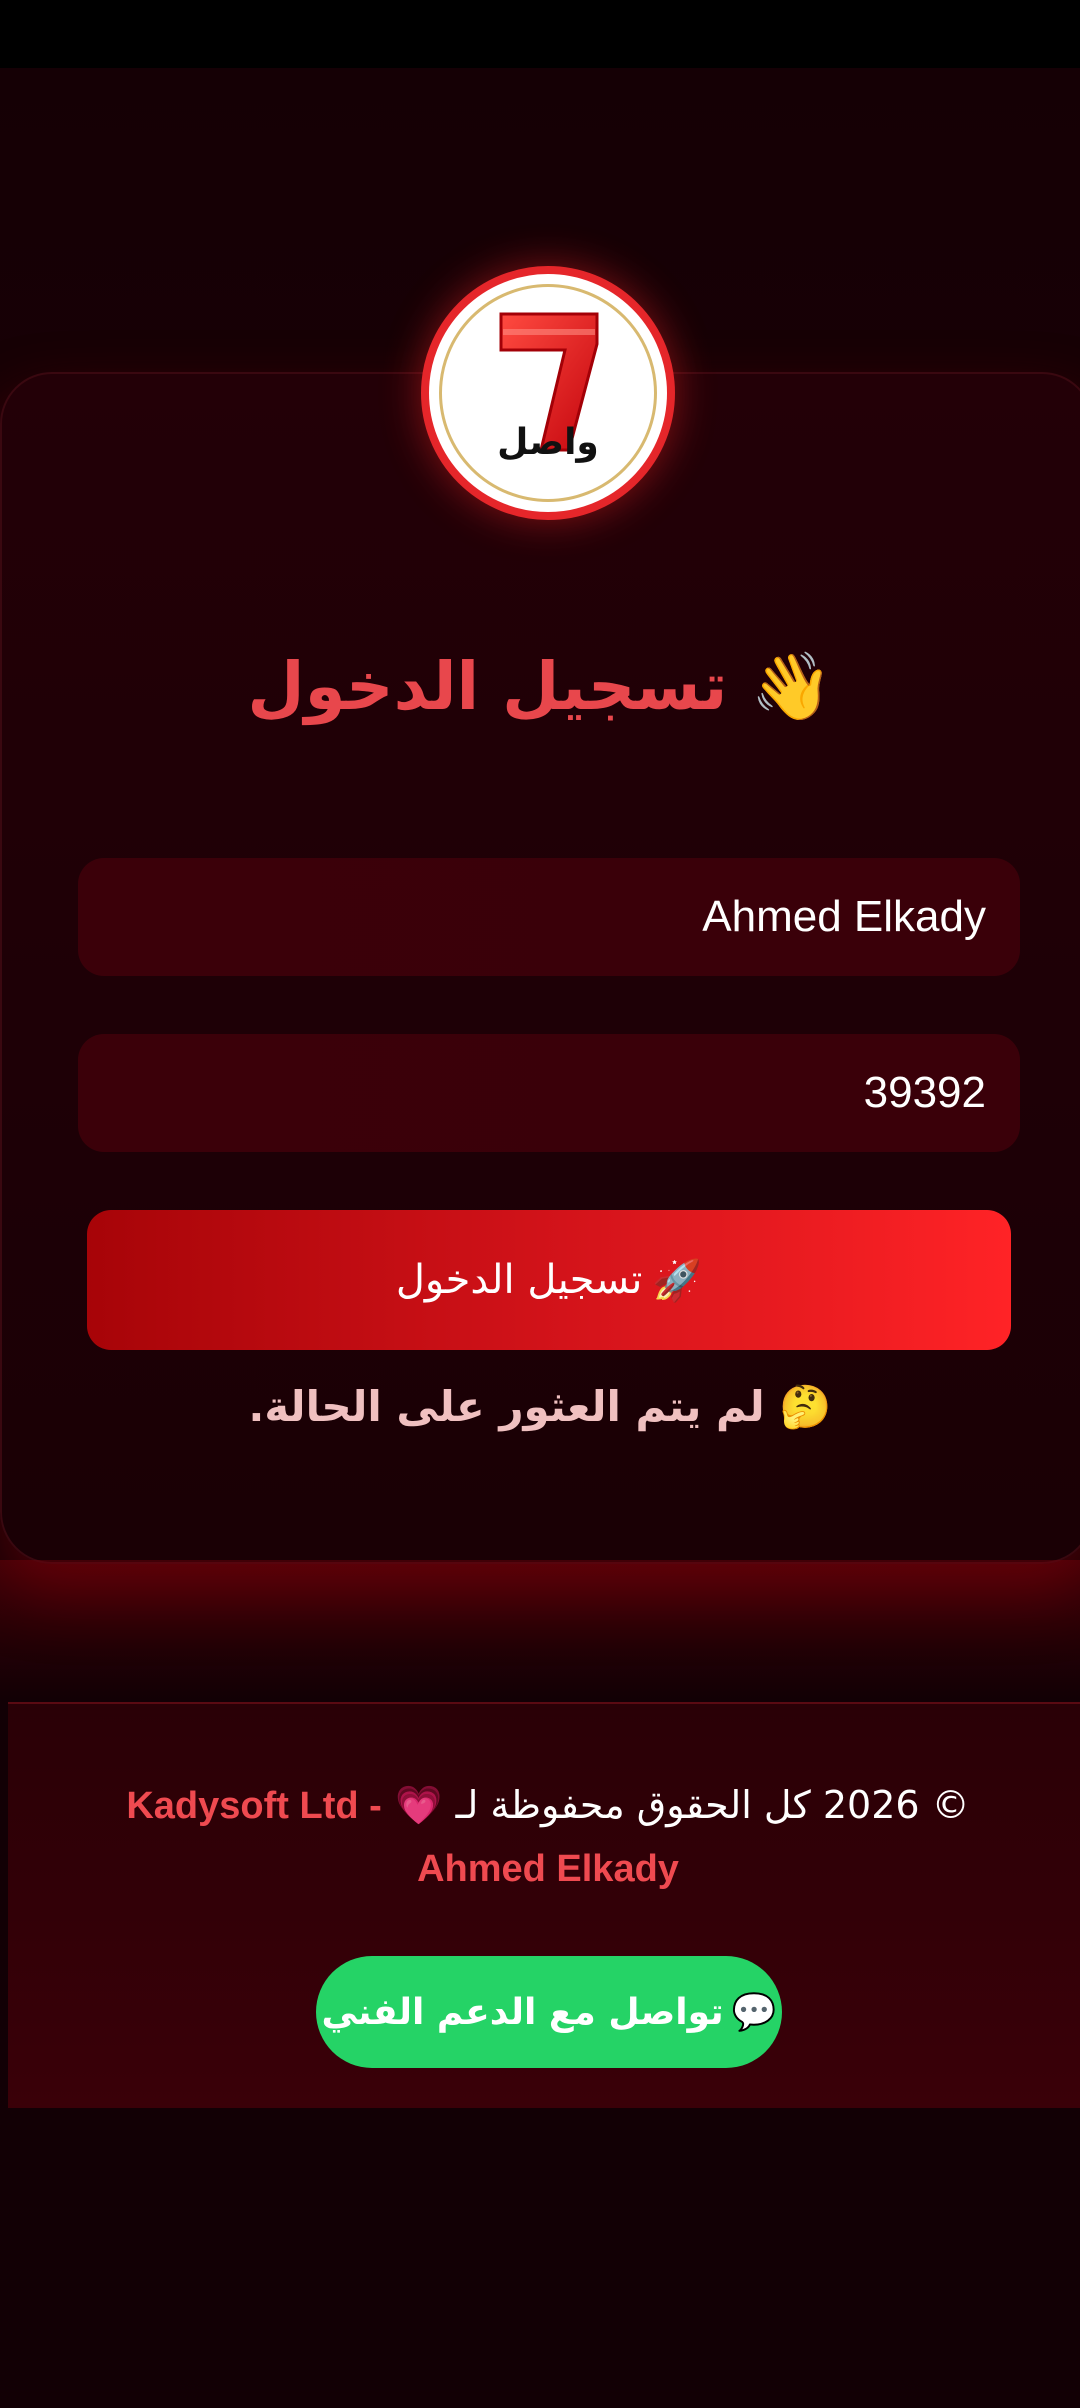  Describe the element at coordinates (549, 382) in the screenshot. I see `seven-icon` at that location.